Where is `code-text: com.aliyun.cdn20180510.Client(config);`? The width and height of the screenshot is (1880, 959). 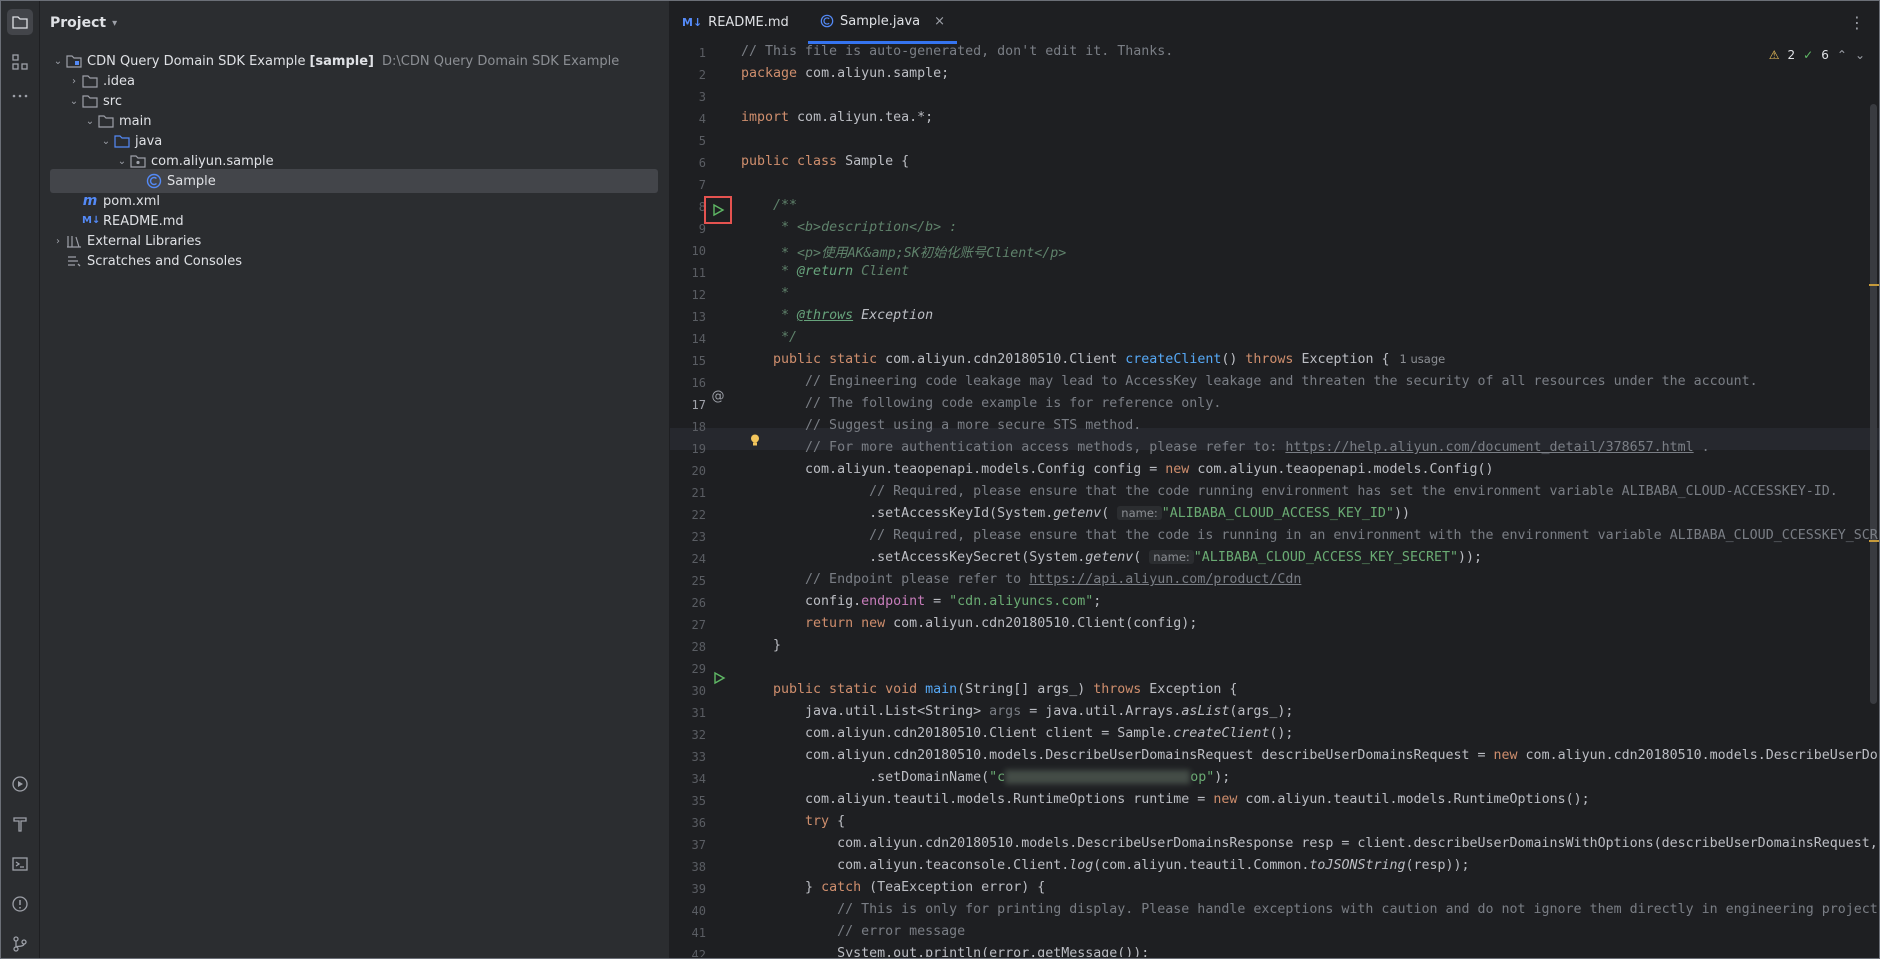
code-text: com.aliyun.cdn20180510.Client(config); is located at coordinates (1041, 623).